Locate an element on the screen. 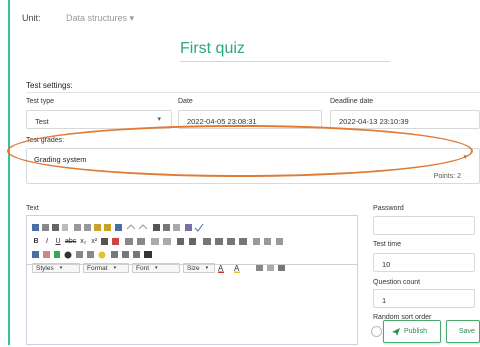 Image resolution: width=480 pixels, height=347 pixels. date-label: Date is located at coordinates (185, 101).